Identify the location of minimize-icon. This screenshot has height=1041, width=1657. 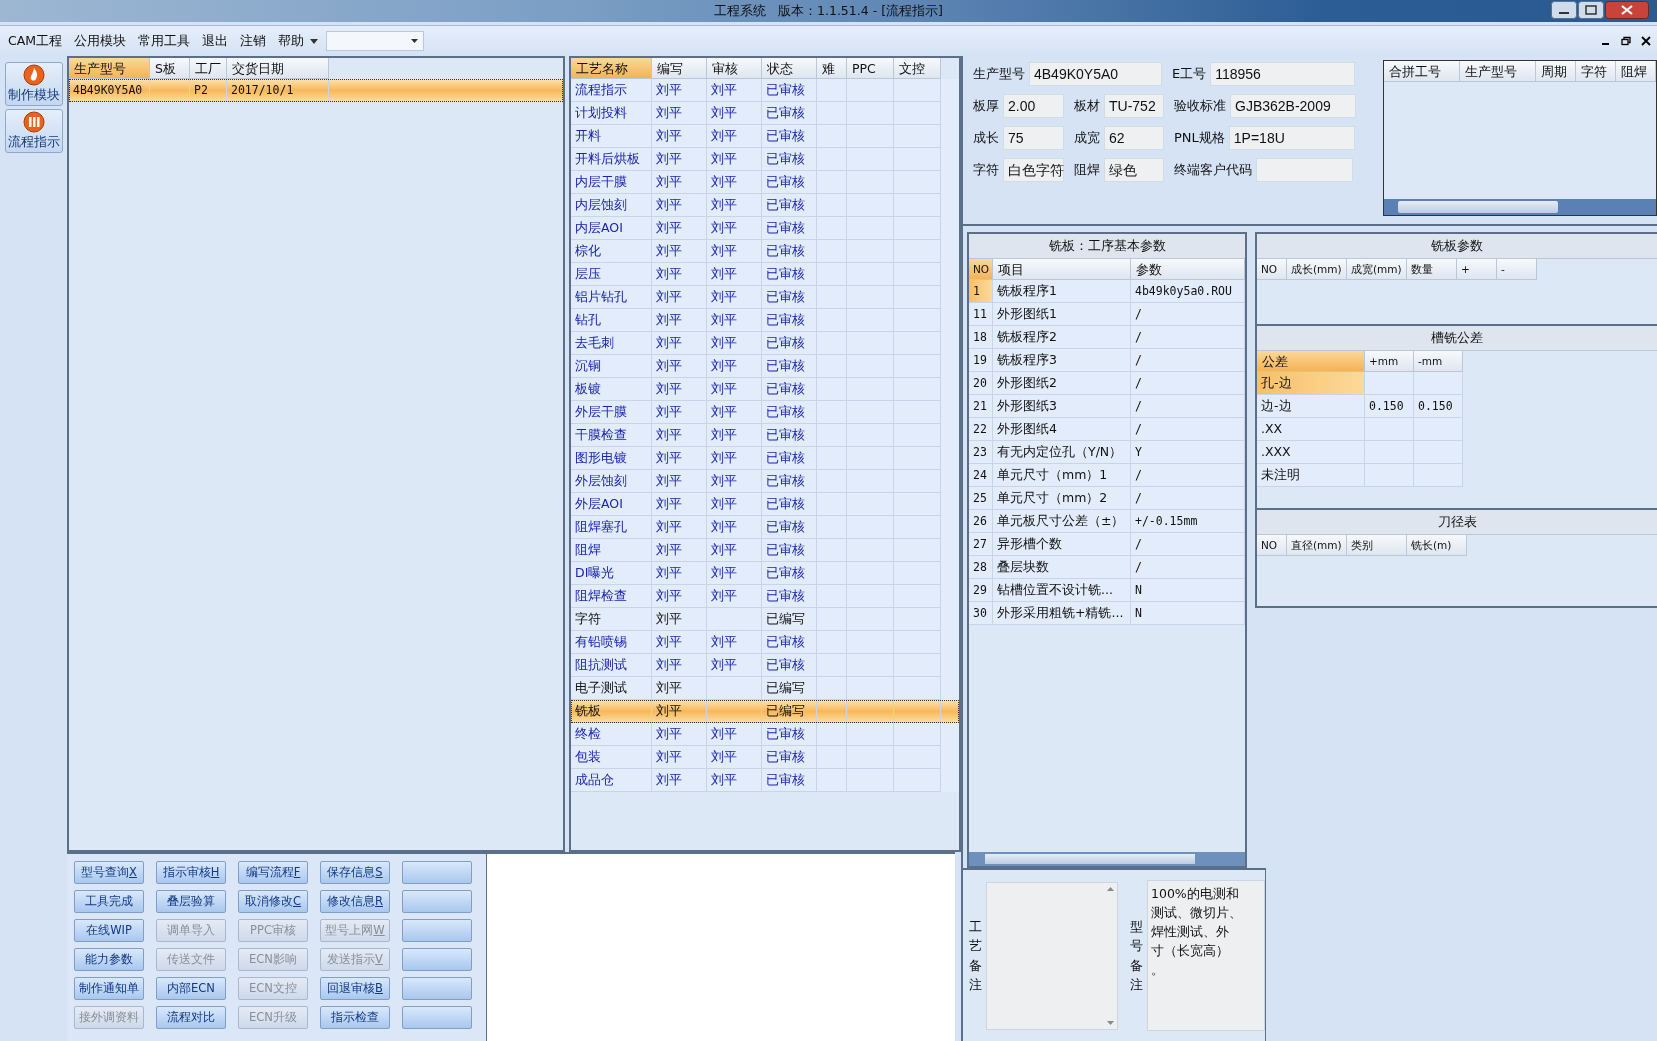
(1564, 10).